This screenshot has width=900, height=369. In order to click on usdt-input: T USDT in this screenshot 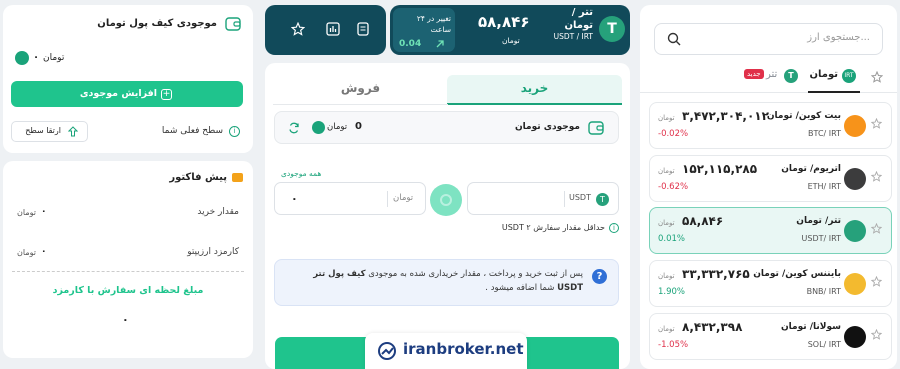, I will do `click(543, 198)`.